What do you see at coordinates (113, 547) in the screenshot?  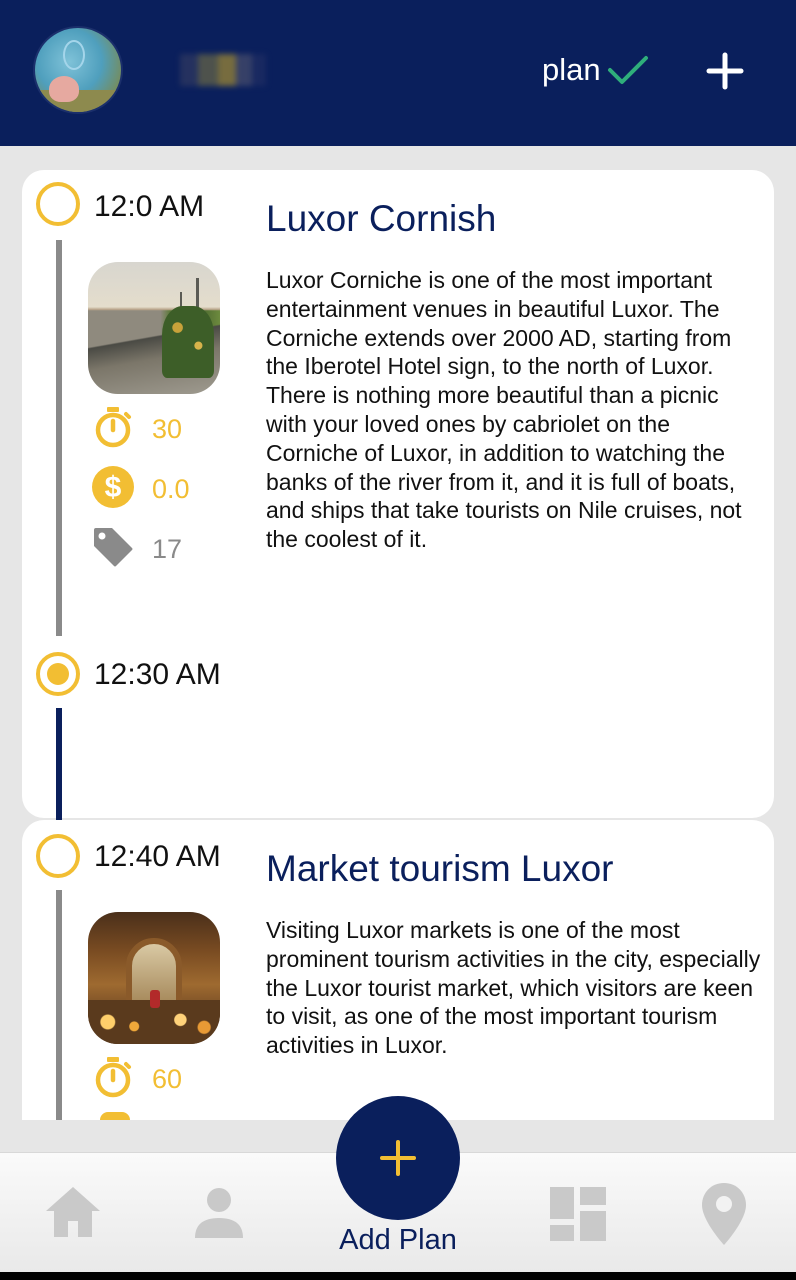 I see `tag-icon` at bounding box center [113, 547].